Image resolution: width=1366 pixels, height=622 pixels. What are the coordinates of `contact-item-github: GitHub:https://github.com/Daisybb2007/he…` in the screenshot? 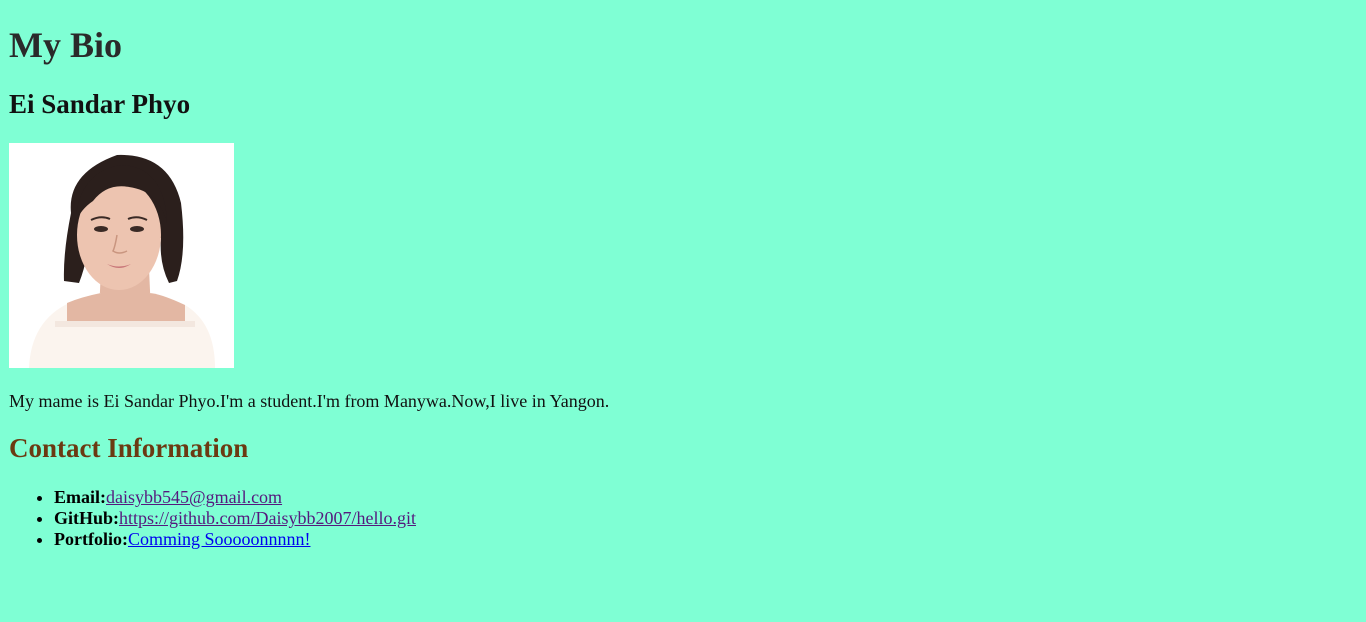 It's located at (235, 518).